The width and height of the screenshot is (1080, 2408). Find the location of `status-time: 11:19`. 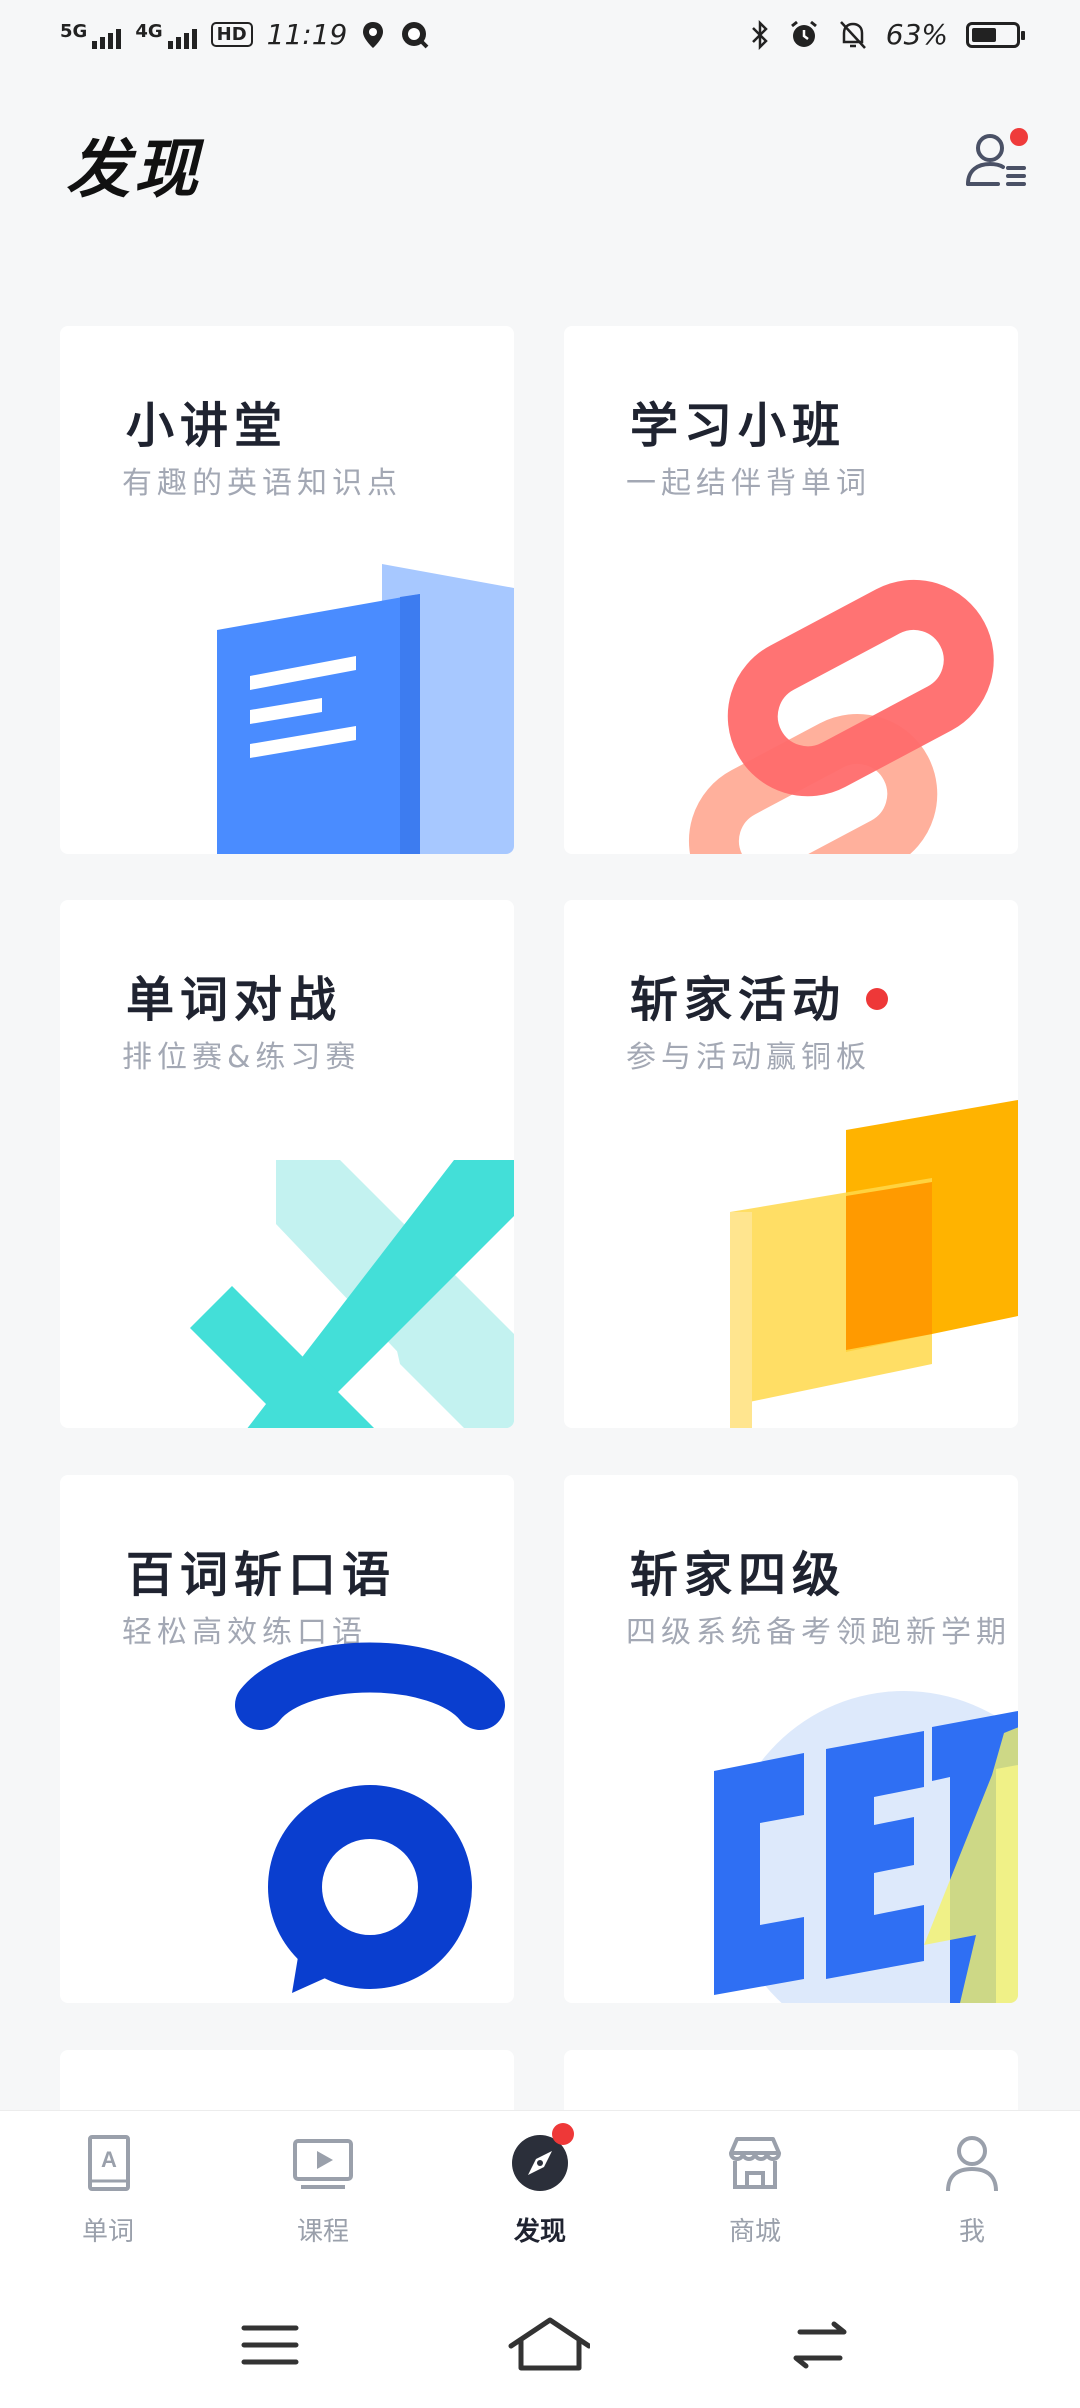

status-time: 11:19 is located at coordinates (307, 34).